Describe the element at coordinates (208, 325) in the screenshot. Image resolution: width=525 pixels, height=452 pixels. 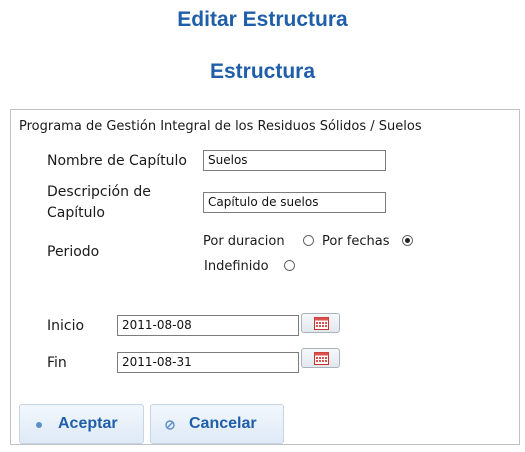
I see `inicio-date-field: 2011-08-08` at that location.